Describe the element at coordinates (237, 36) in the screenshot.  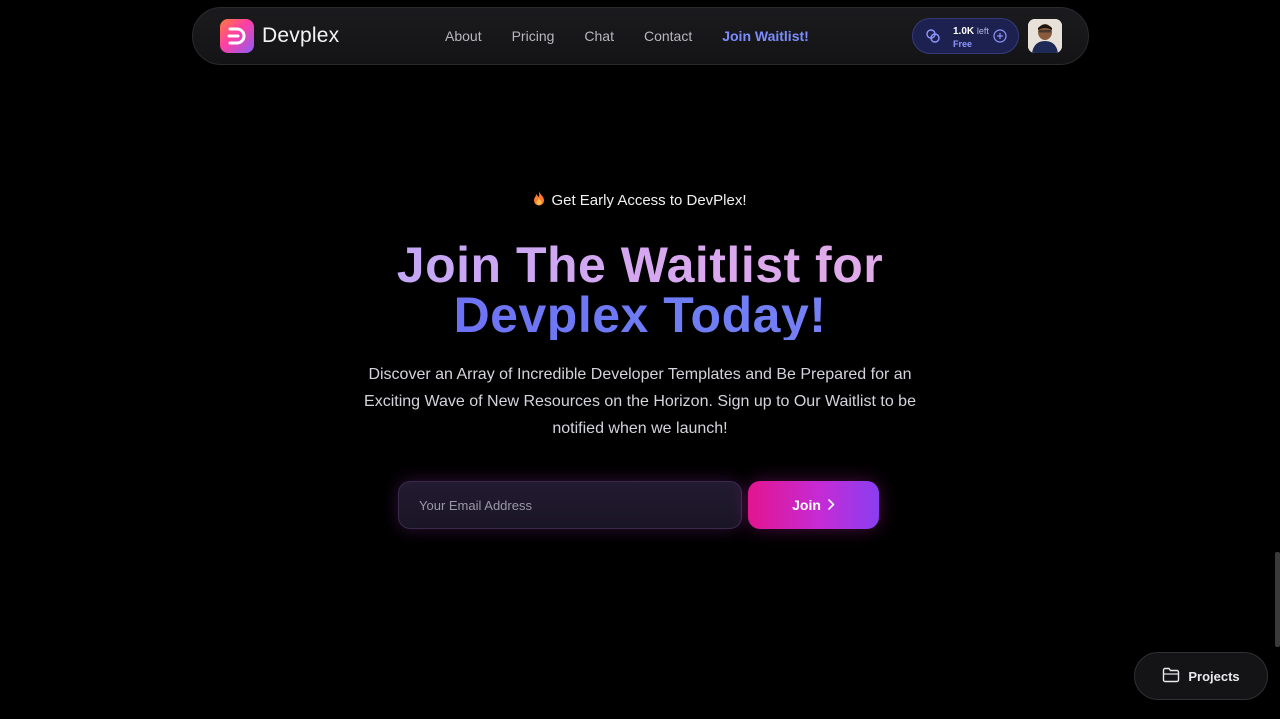
I see `devplex-logo-icon` at that location.